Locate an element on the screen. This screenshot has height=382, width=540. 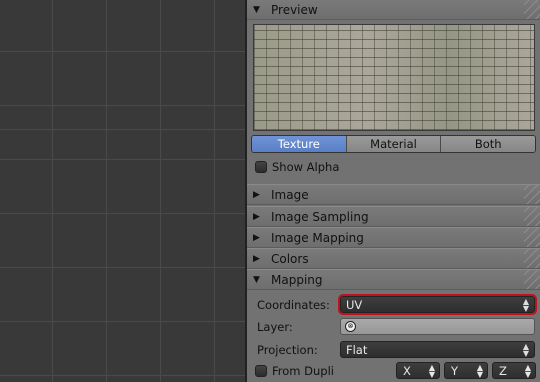
coordinates-label: Coordinates: is located at coordinates (293, 305).